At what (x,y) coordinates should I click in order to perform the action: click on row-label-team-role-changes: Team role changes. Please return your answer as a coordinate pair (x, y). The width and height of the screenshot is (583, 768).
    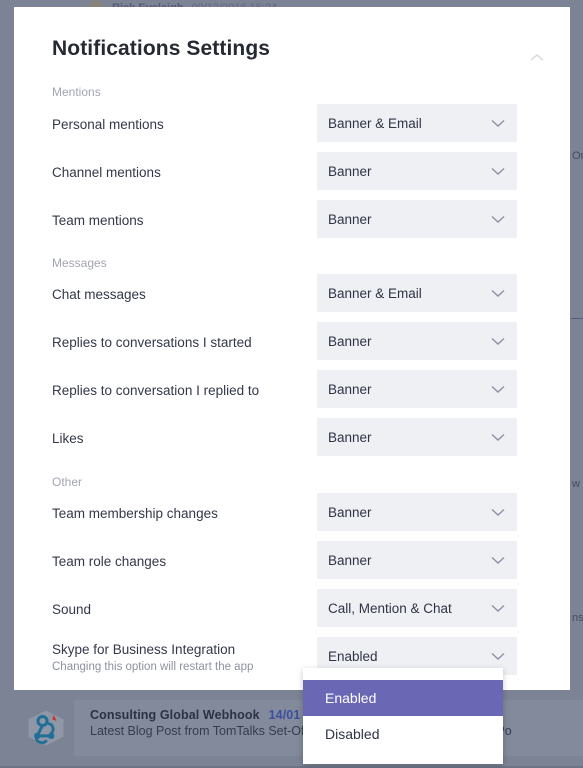
    Looking at the image, I should click on (109, 561).